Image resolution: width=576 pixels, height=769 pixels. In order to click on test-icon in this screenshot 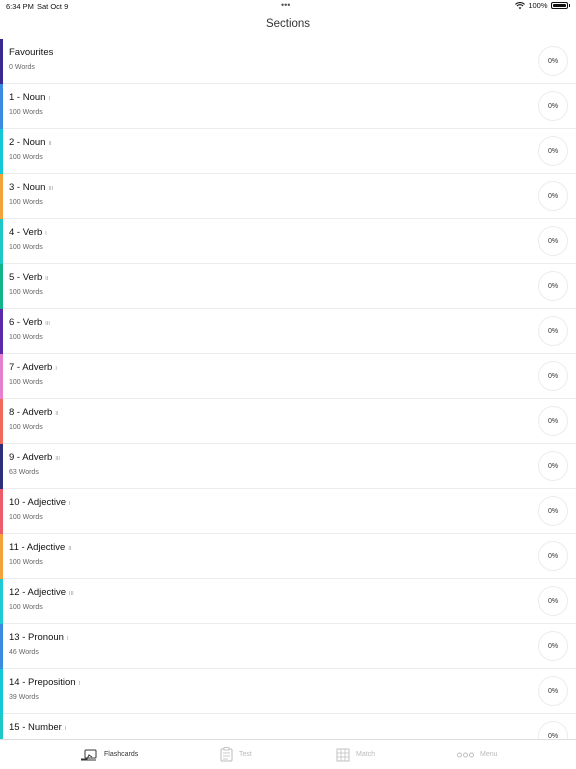, I will do `click(226, 754)`.